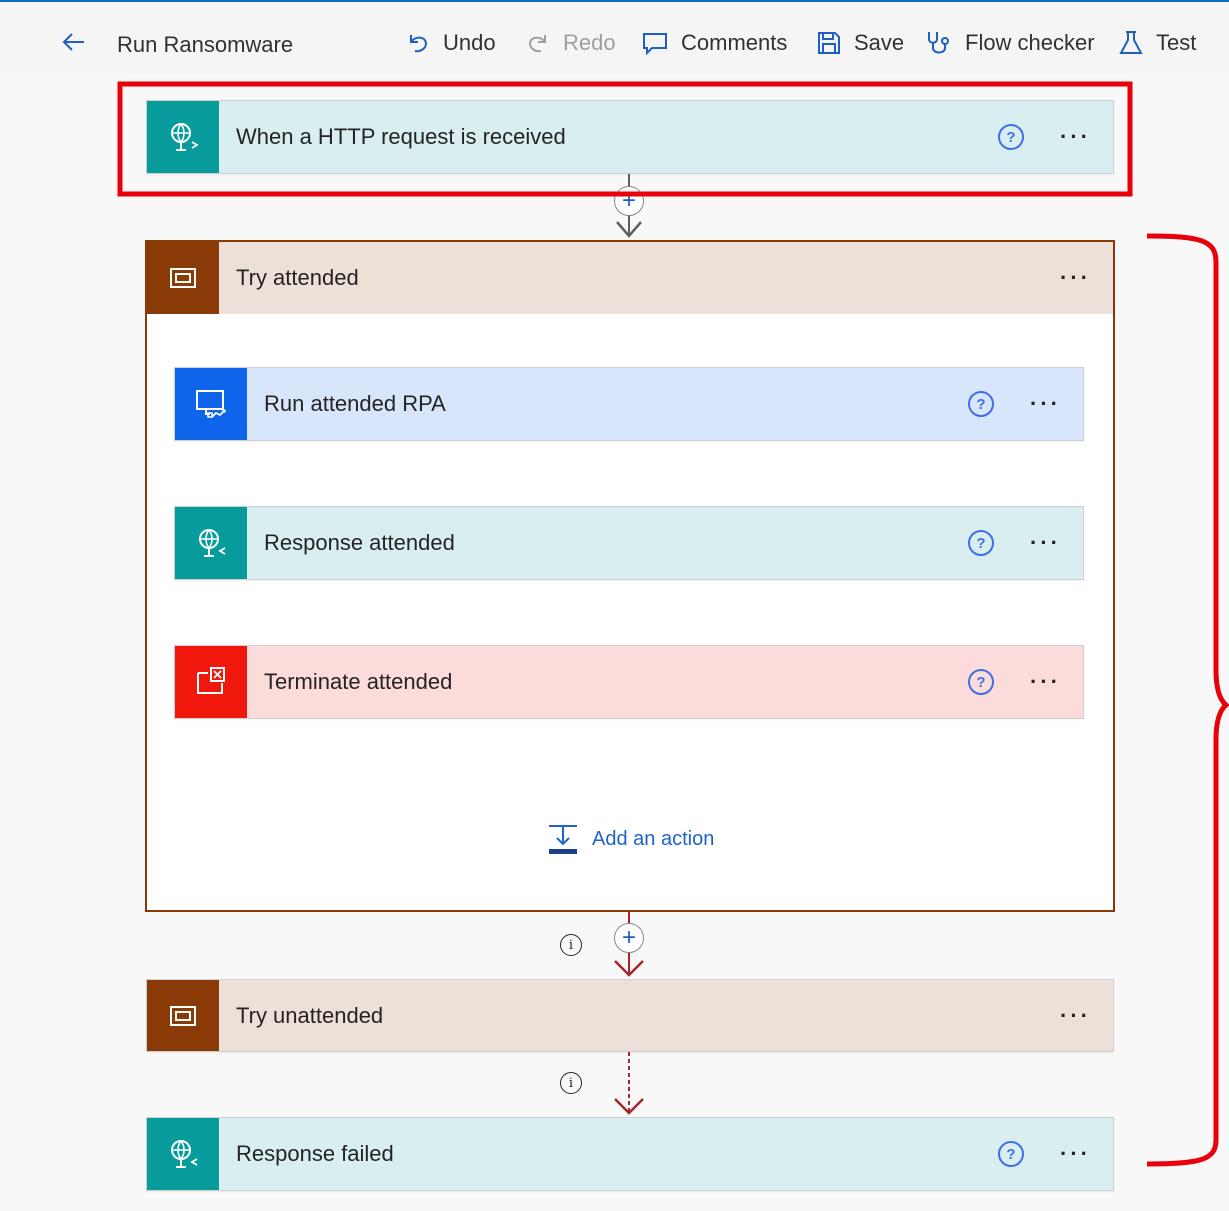 The height and width of the screenshot is (1211, 1229). I want to click on terminate-icon, so click(211, 682).